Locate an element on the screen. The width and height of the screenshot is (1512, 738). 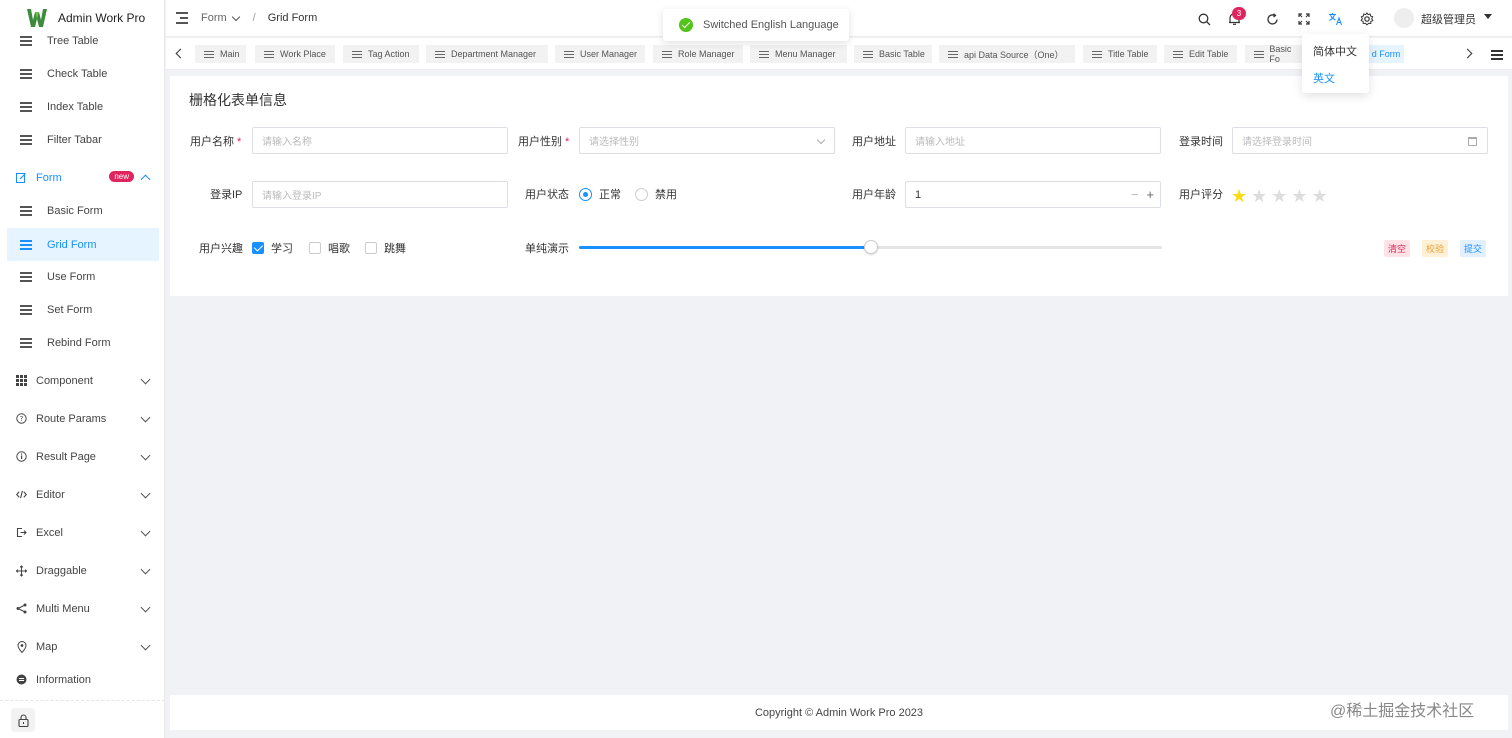
sidebar-item-grid-form: Grid Form is located at coordinates (83, 244).